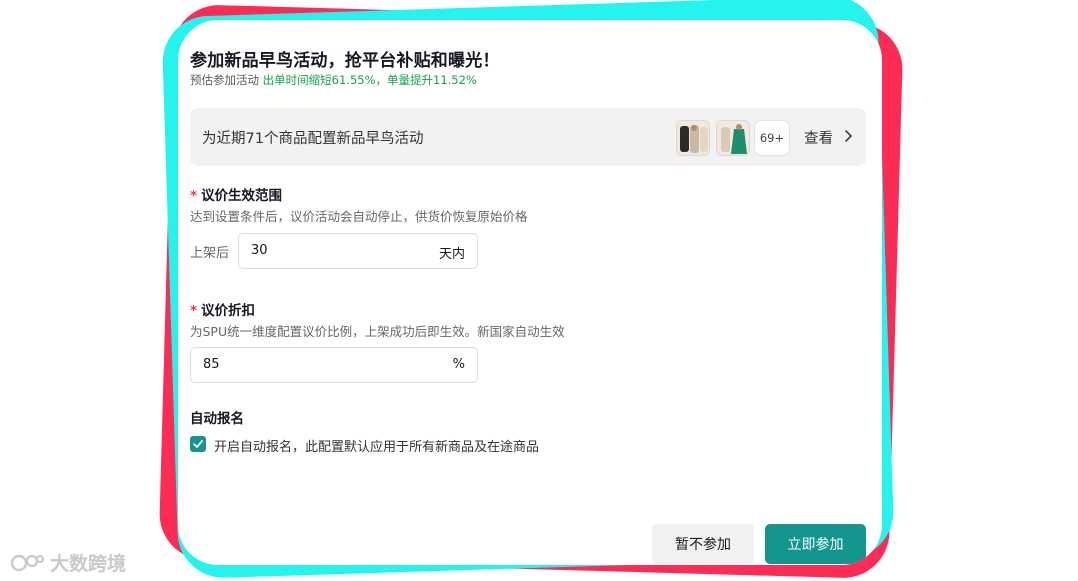  I want to click on discount-label-text: 议价折扣, so click(228, 311).